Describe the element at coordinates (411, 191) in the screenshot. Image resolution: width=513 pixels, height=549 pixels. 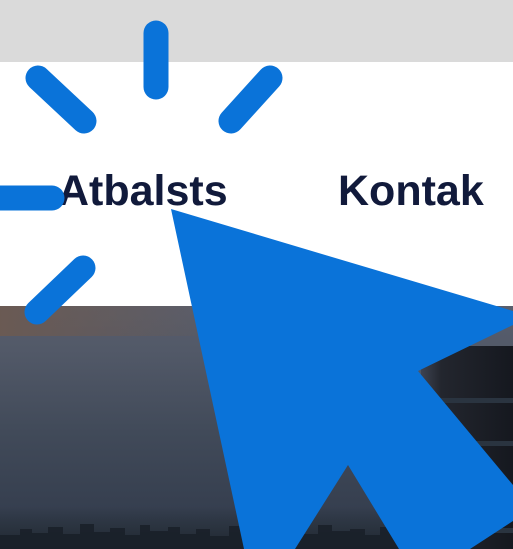
I see `nav-link-kontakti: Kontak` at that location.